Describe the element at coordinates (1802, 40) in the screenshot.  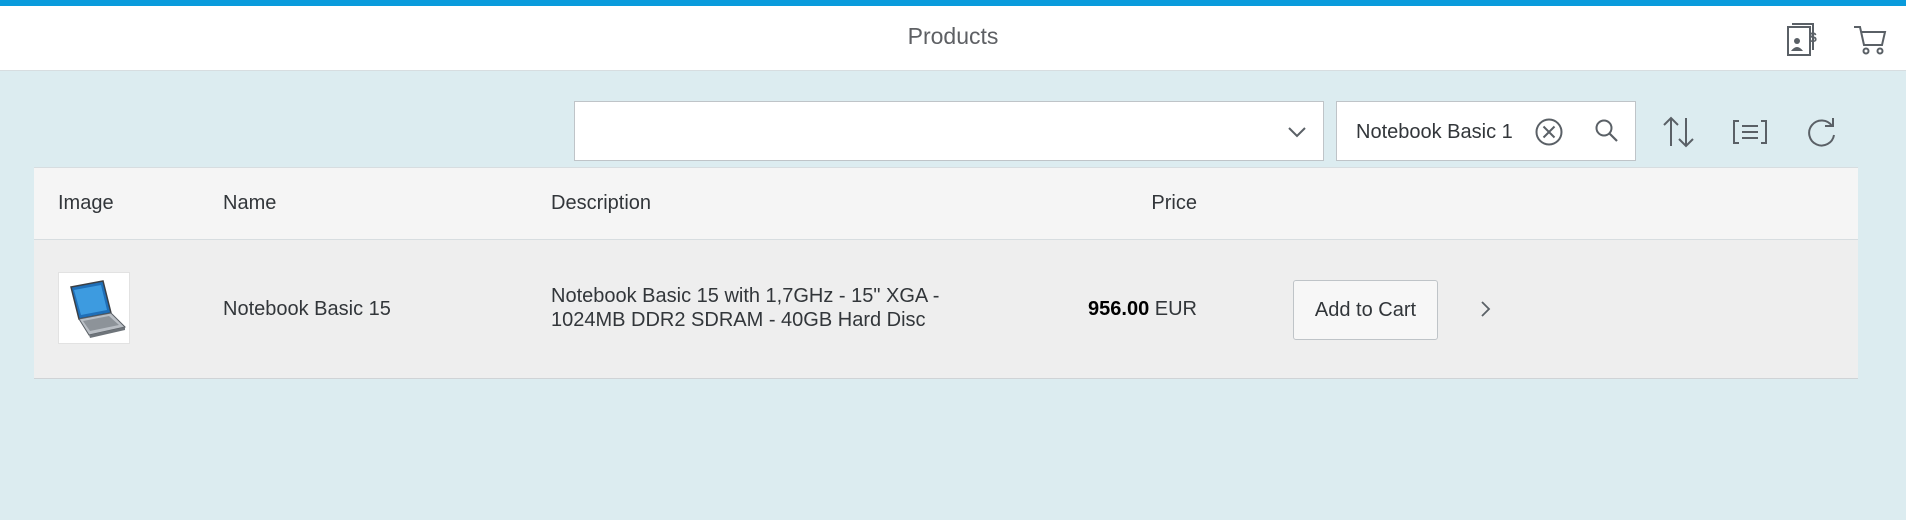
I see `billing-document-icon: $` at that location.